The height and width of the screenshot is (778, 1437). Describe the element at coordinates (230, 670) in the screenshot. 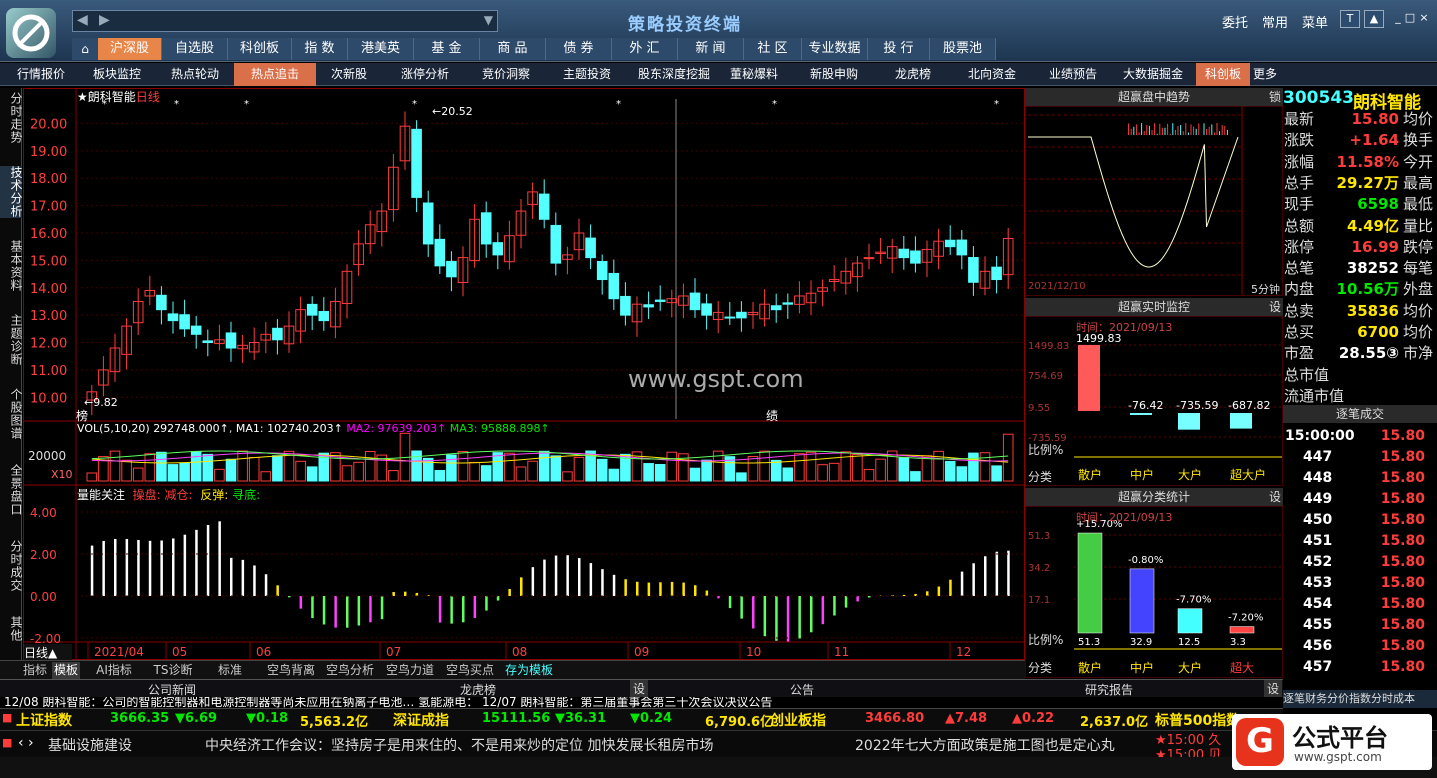

I see `indicator-tab-4: 标准` at that location.